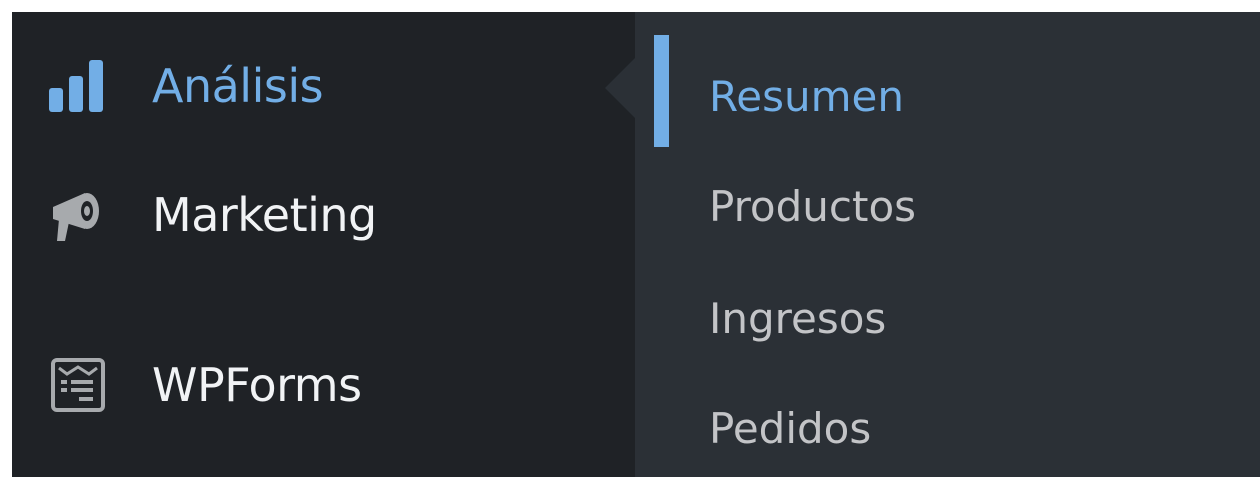 The image size is (1260, 477). Describe the element at coordinates (78, 385) in the screenshot. I see `form-icon` at that location.